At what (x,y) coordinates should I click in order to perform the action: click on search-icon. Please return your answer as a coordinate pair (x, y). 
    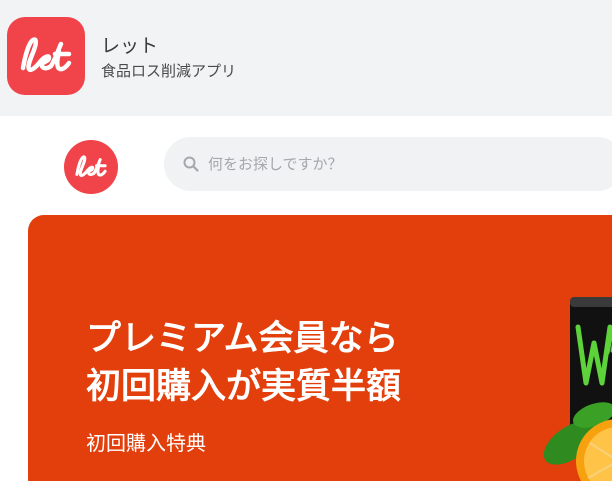
    Looking at the image, I should click on (191, 164).